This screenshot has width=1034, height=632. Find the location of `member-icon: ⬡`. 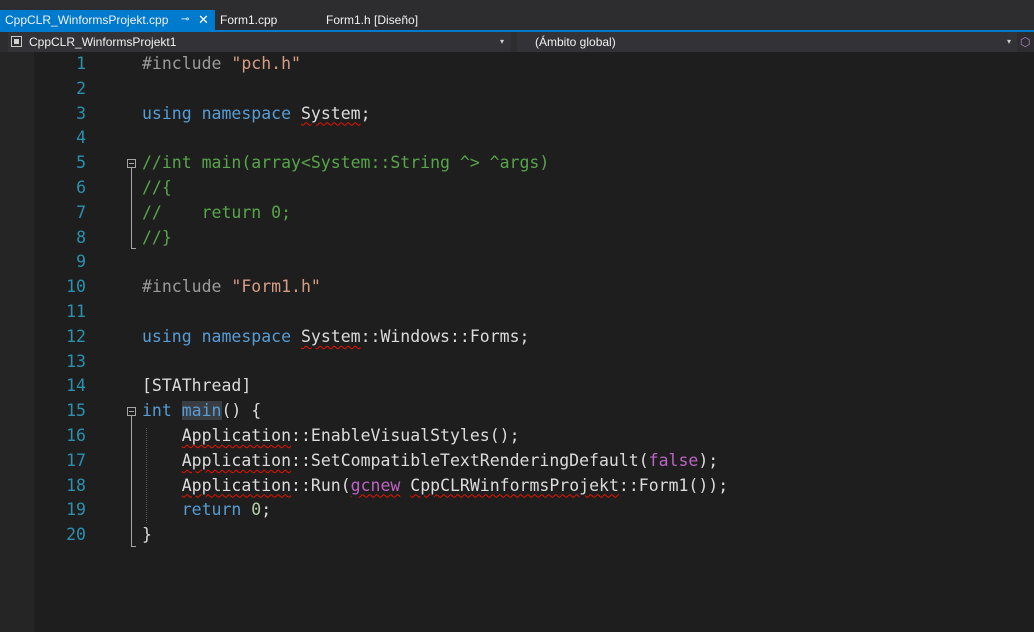

member-icon: ⬡ is located at coordinates (1025, 42).